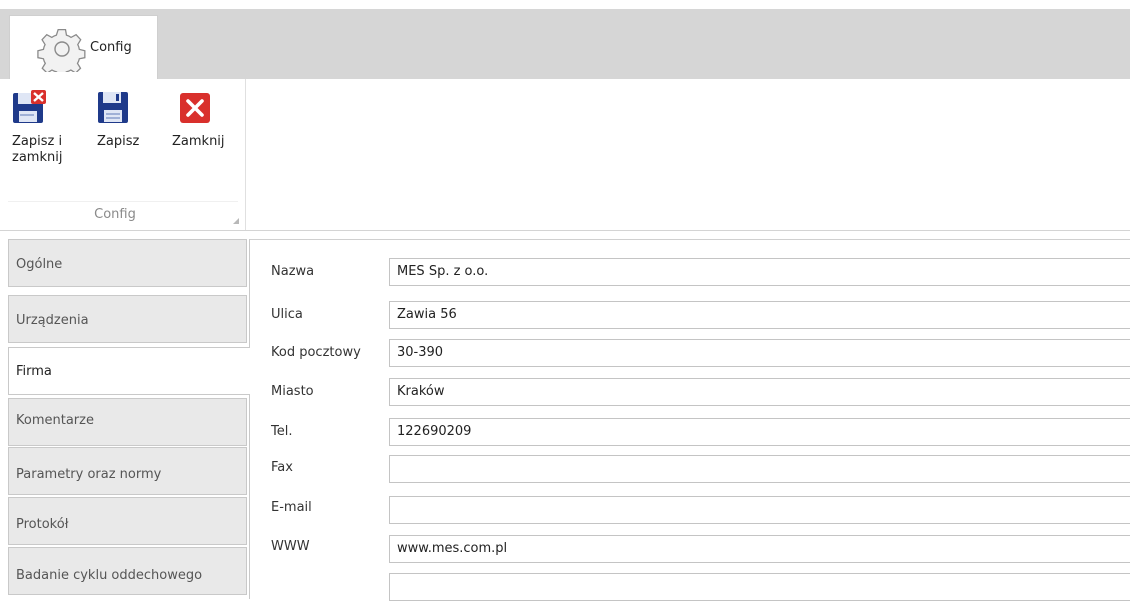 The width and height of the screenshot is (1130, 601). I want to click on nav-item-label: Urządzenia, so click(52, 320).